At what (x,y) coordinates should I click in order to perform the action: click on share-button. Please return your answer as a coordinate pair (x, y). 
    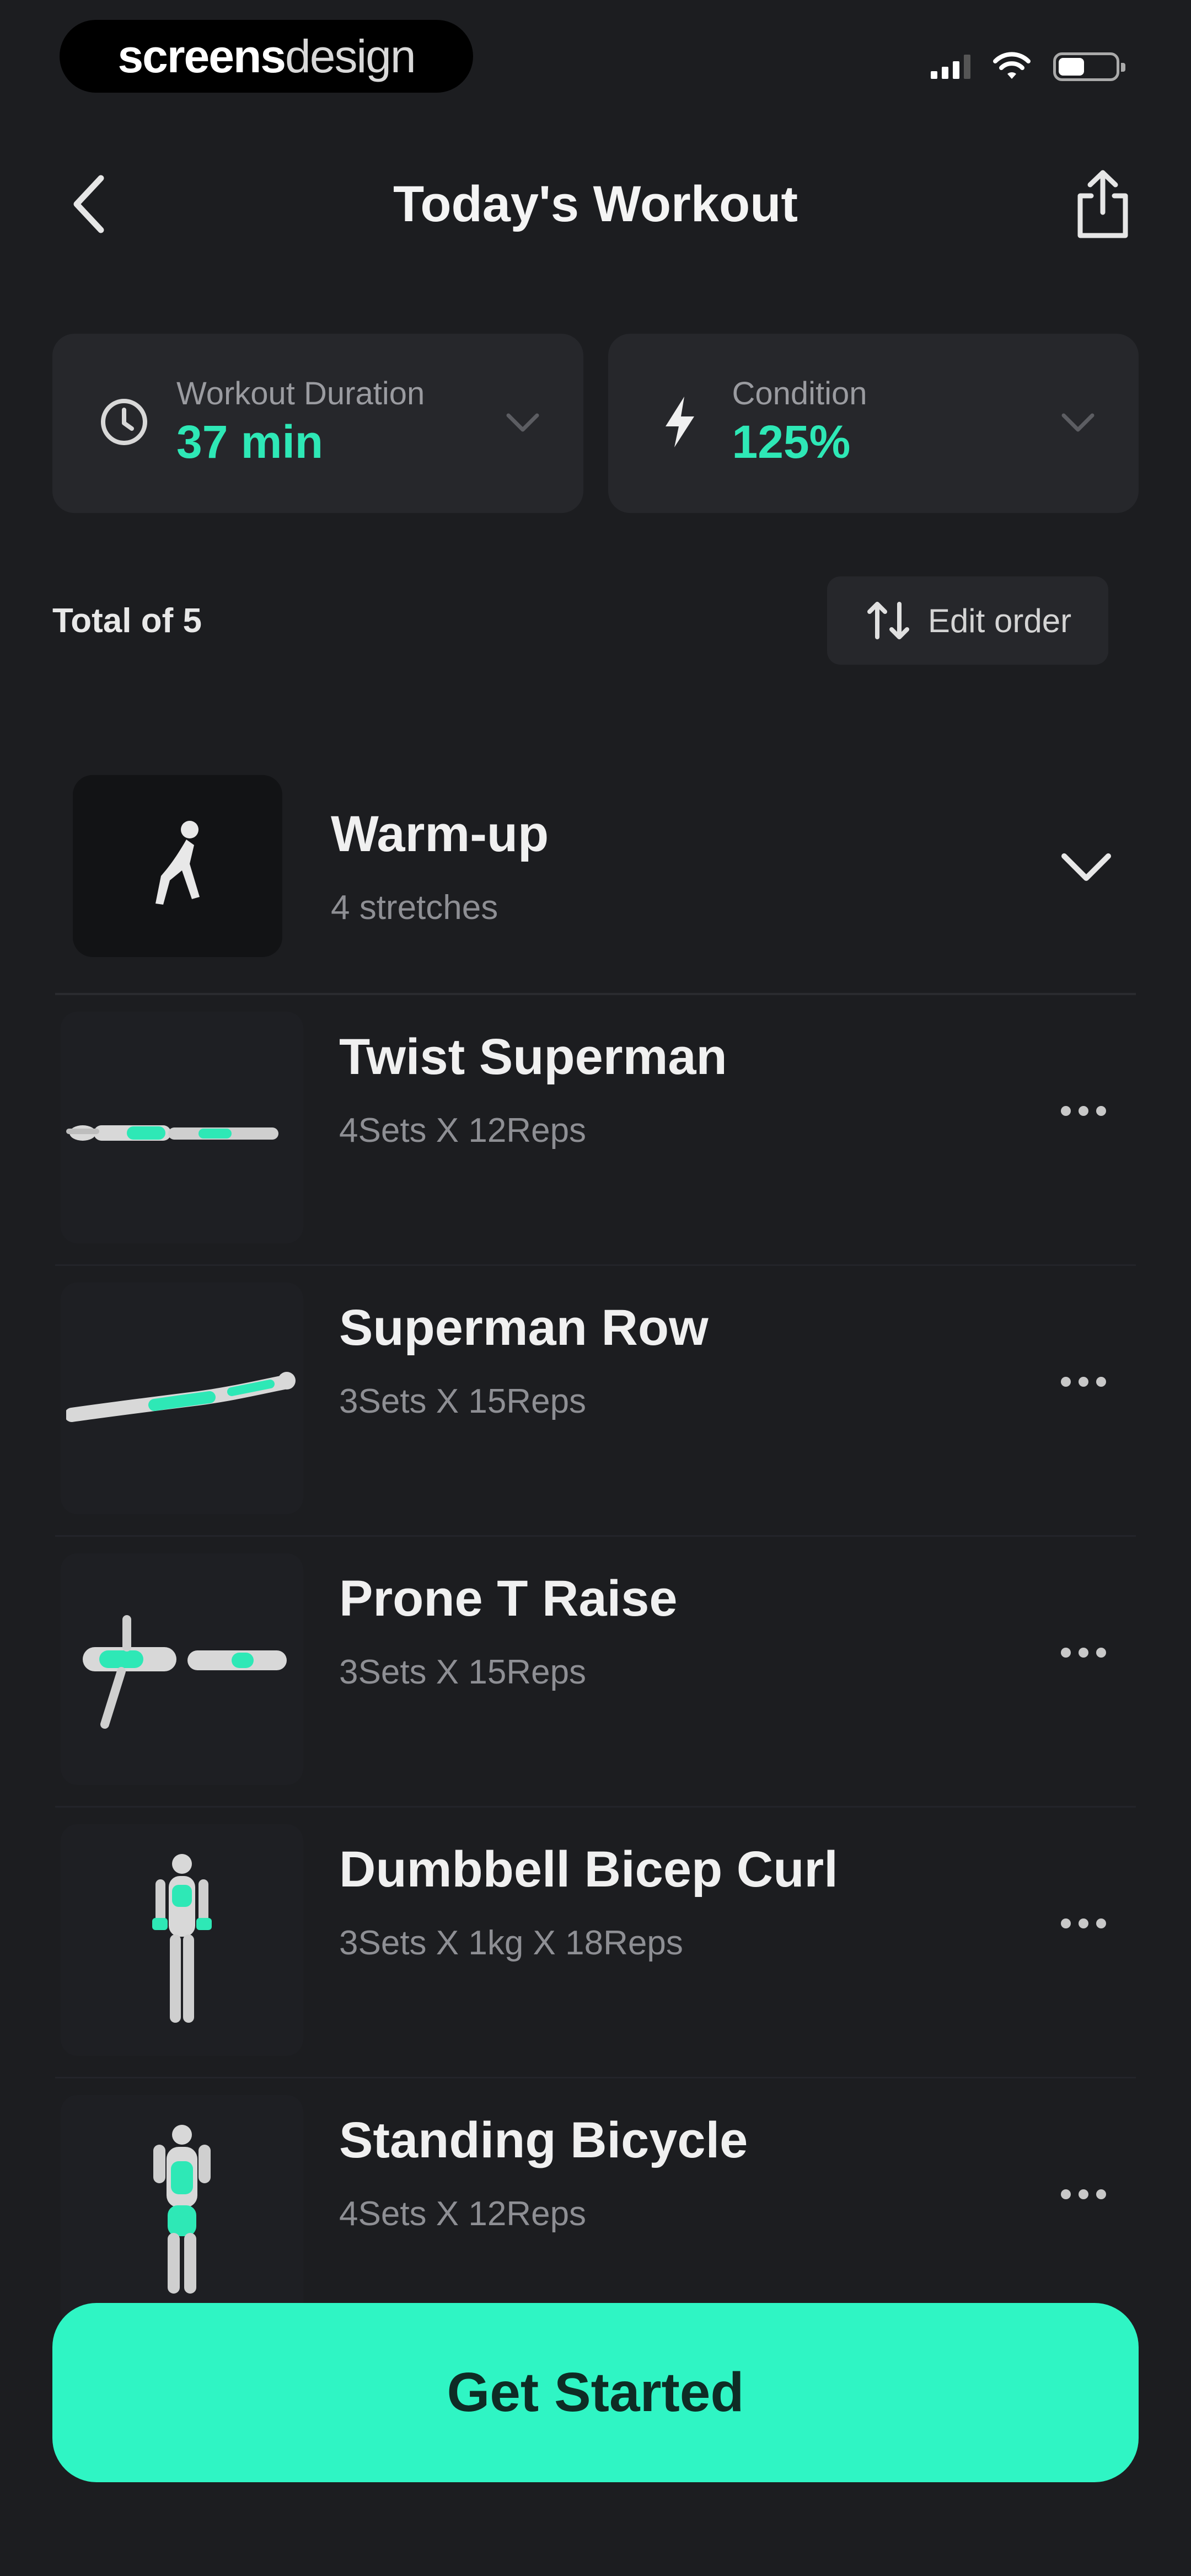
    Looking at the image, I should click on (1102, 204).